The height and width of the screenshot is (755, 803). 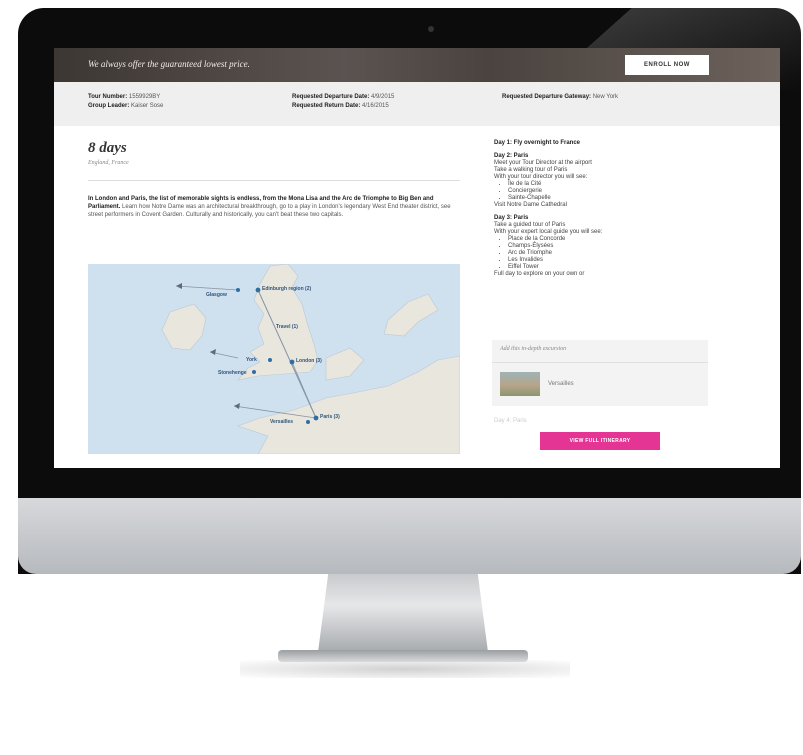 I want to click on sight-item: Place de la Concorde, so click(x=611, y=239).